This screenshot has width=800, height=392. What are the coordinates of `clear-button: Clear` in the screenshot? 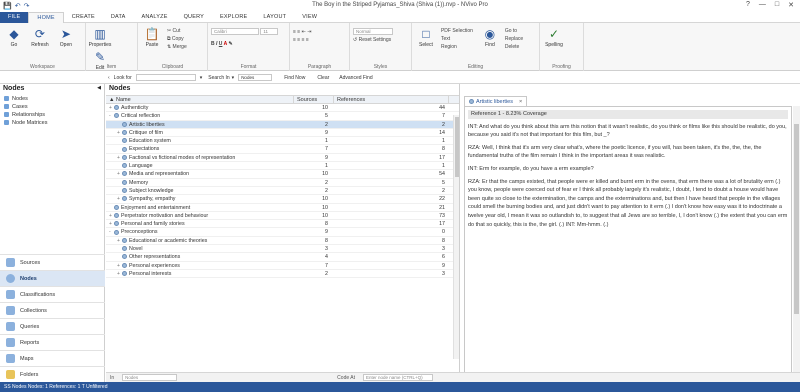 It's located at (323, 78).